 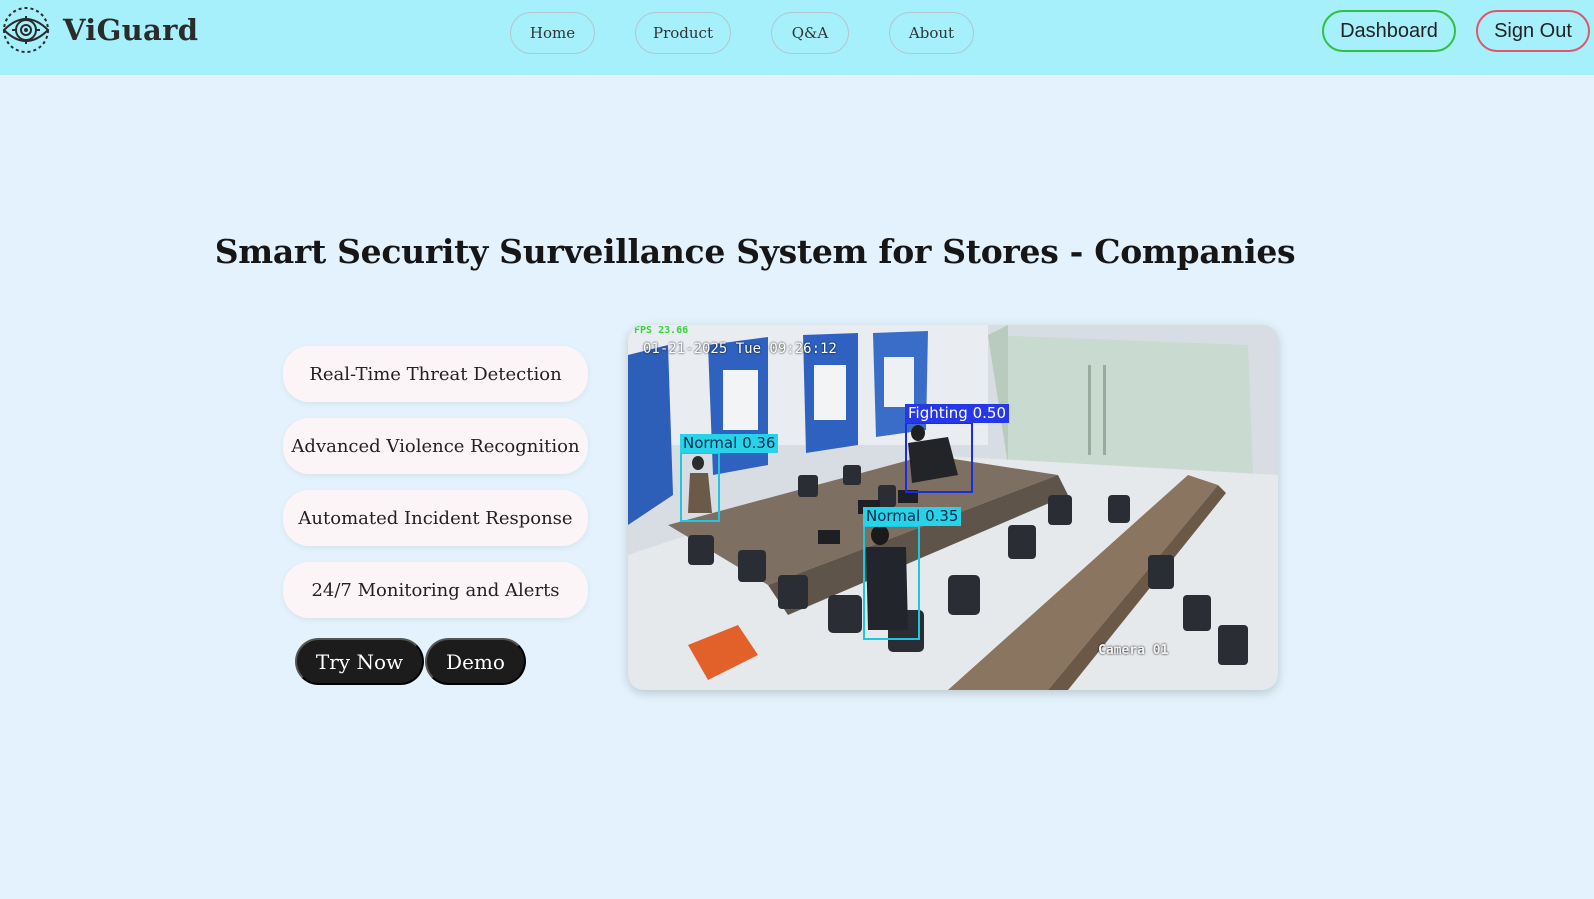 I want to click on detection-box-fighting: Fighting 0.50, so click(x=957, y=448).